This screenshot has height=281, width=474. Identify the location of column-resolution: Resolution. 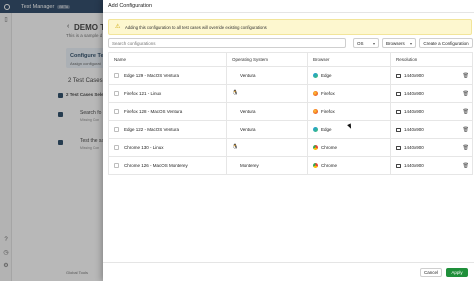
(431, 59).